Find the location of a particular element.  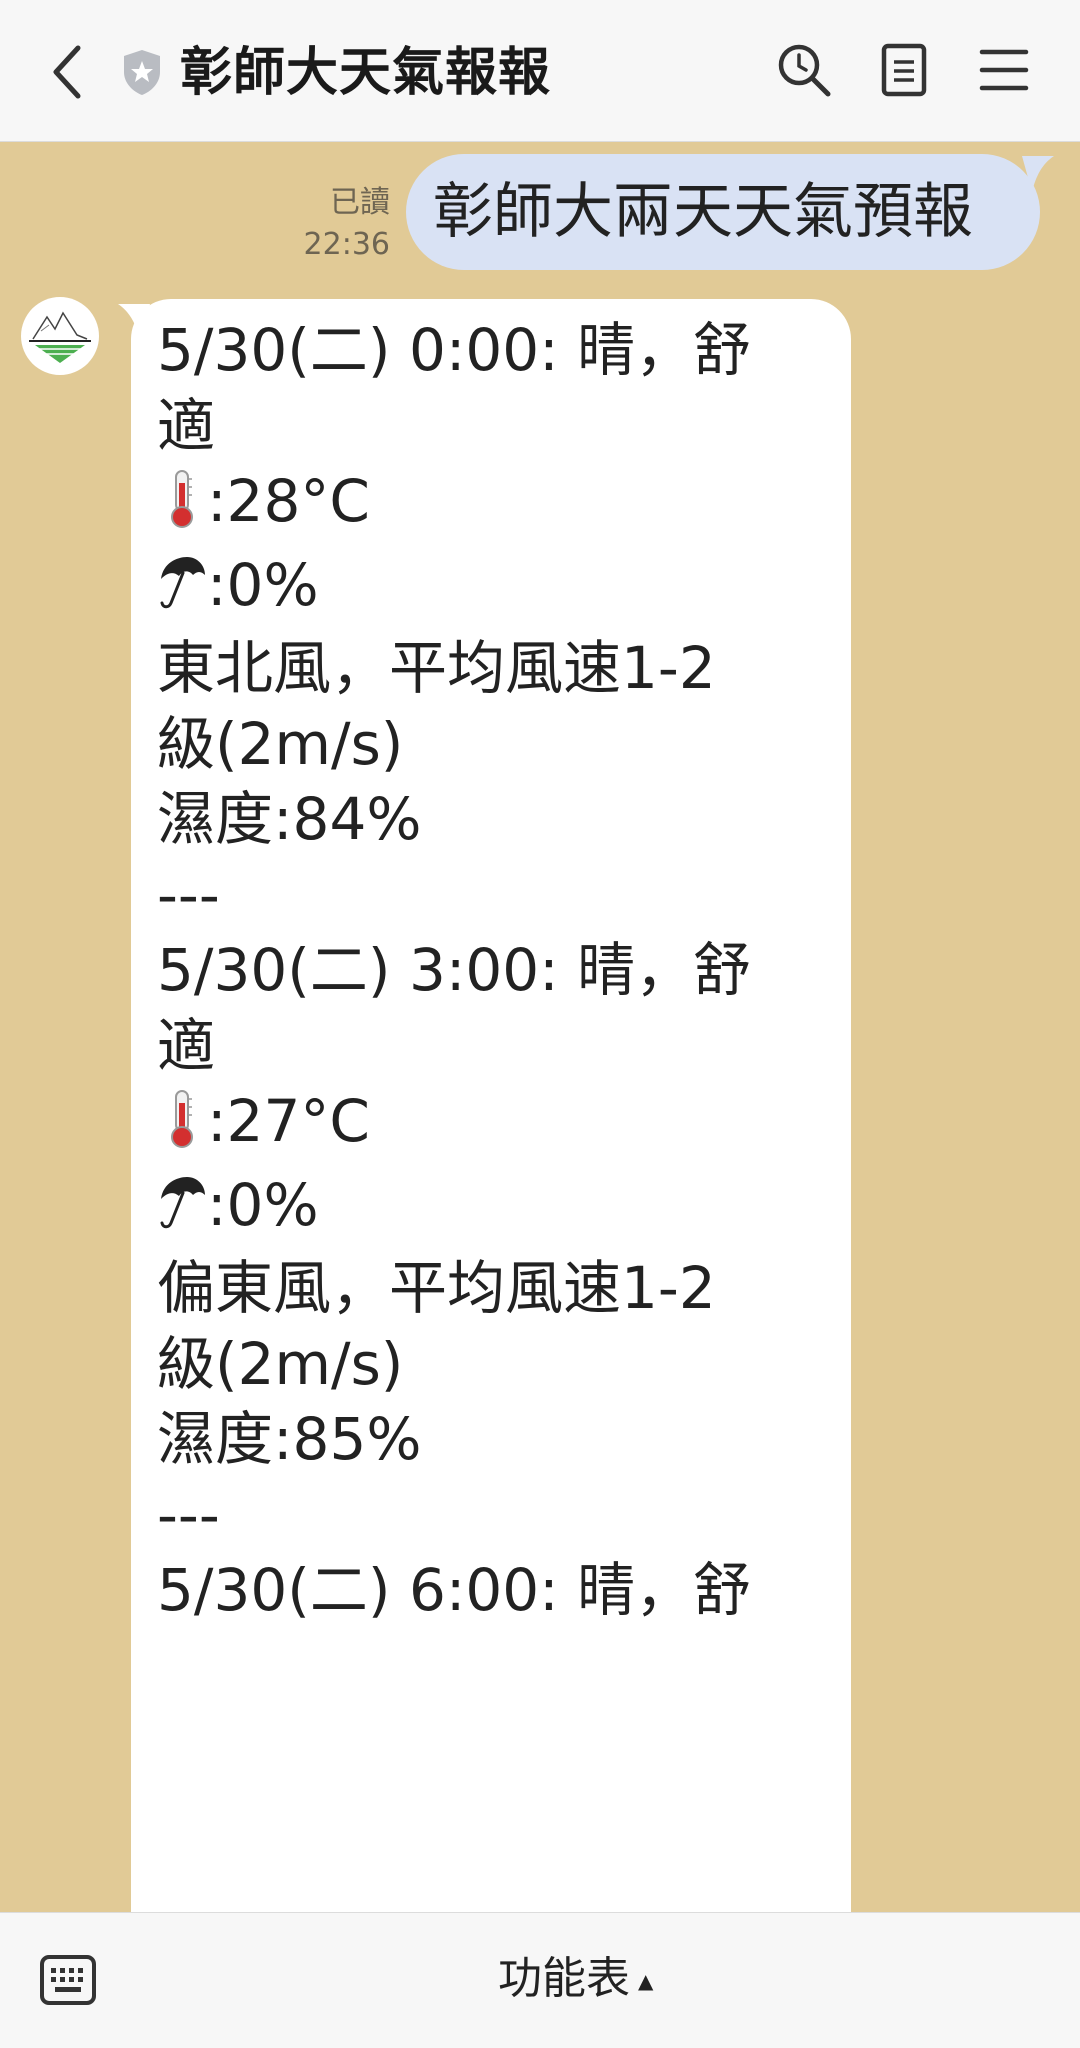

message-line: 5/30(二) 6:00: 晴，舒 is located at coordinates (454, 1590).